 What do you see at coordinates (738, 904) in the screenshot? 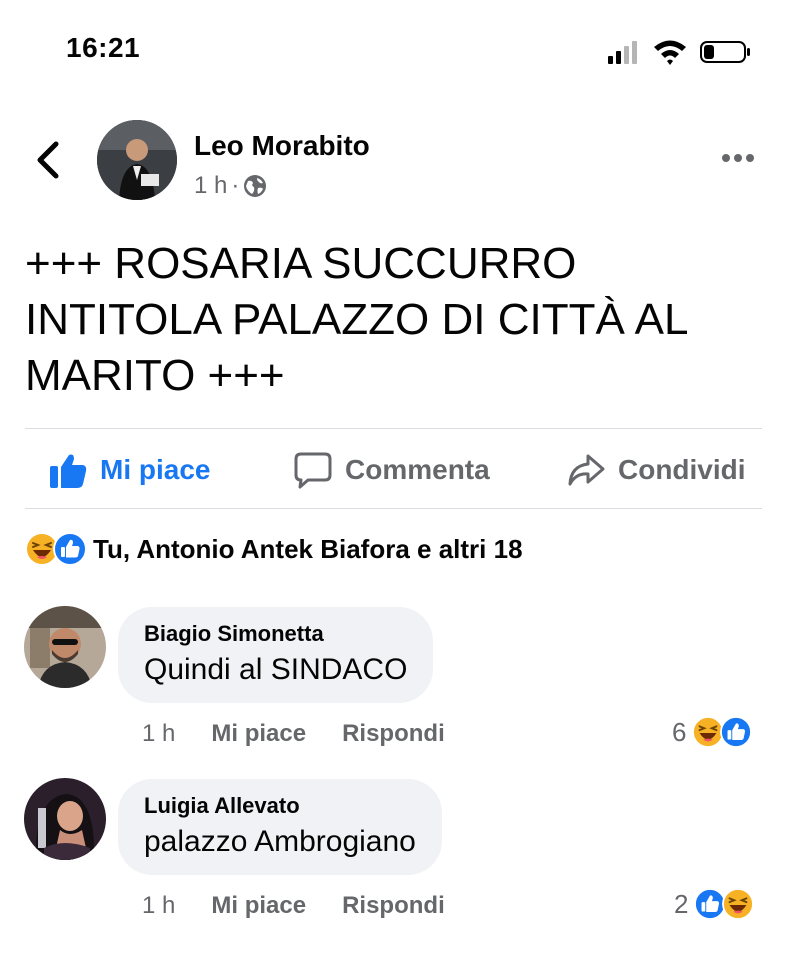
I see `haha-icon` at bounding box center [738, 904].